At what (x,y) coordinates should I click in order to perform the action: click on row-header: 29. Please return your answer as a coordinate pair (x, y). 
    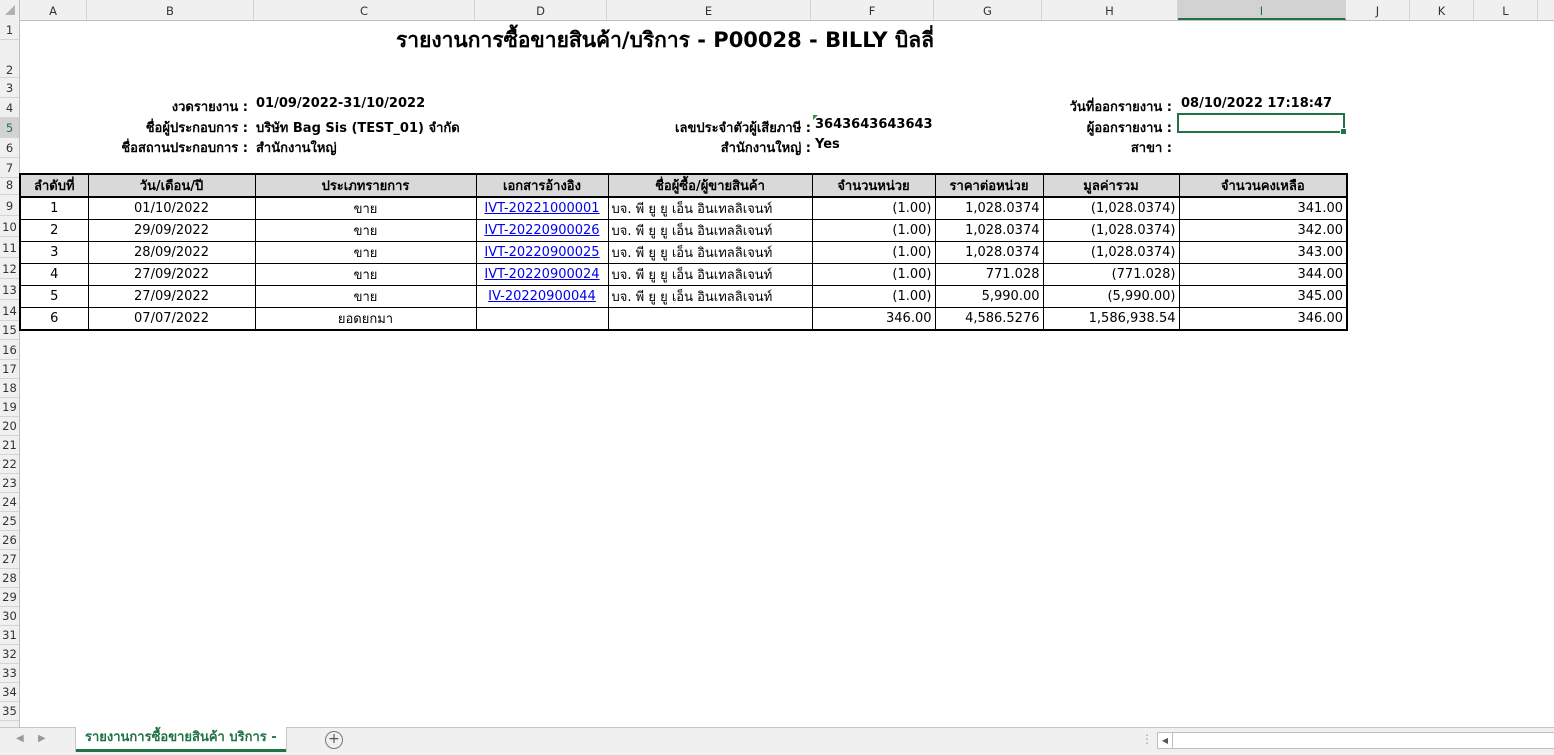
    Looking at the image, I should click on (9, 597).